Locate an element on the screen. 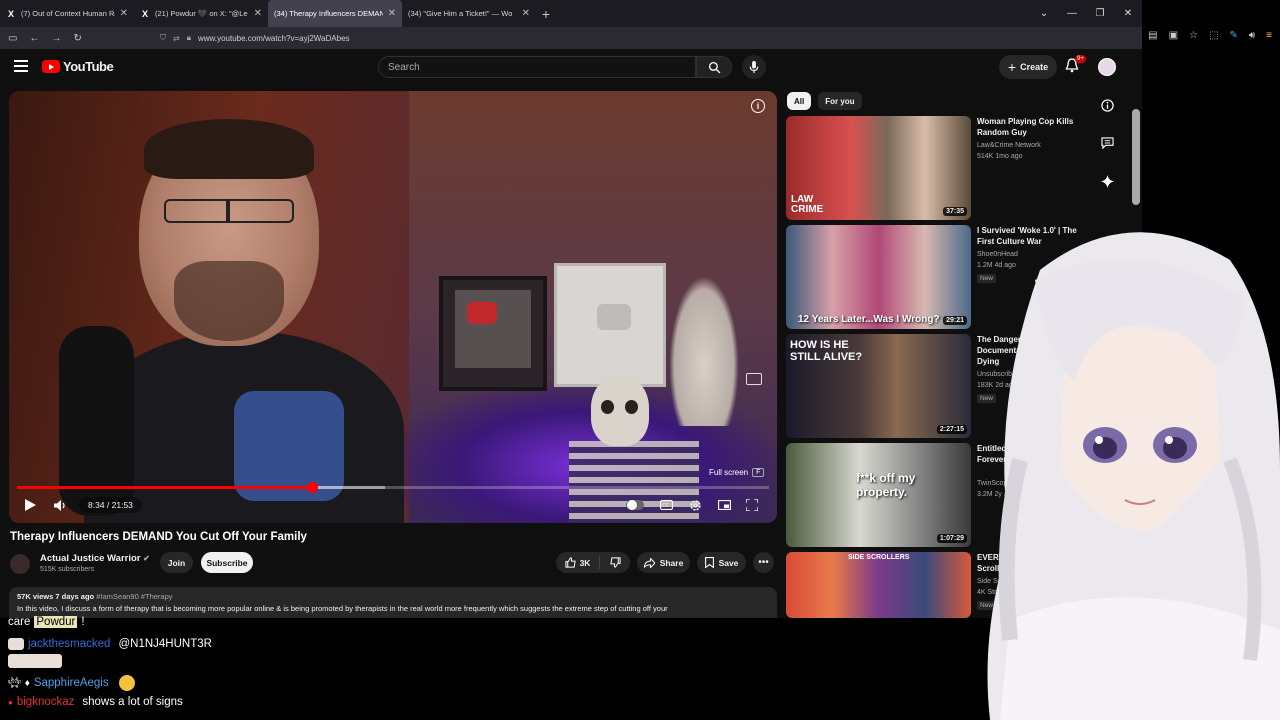 This screenshot has width=1280, height=720. chat-username: SapphireAegis is located at coordinates (71, 683).